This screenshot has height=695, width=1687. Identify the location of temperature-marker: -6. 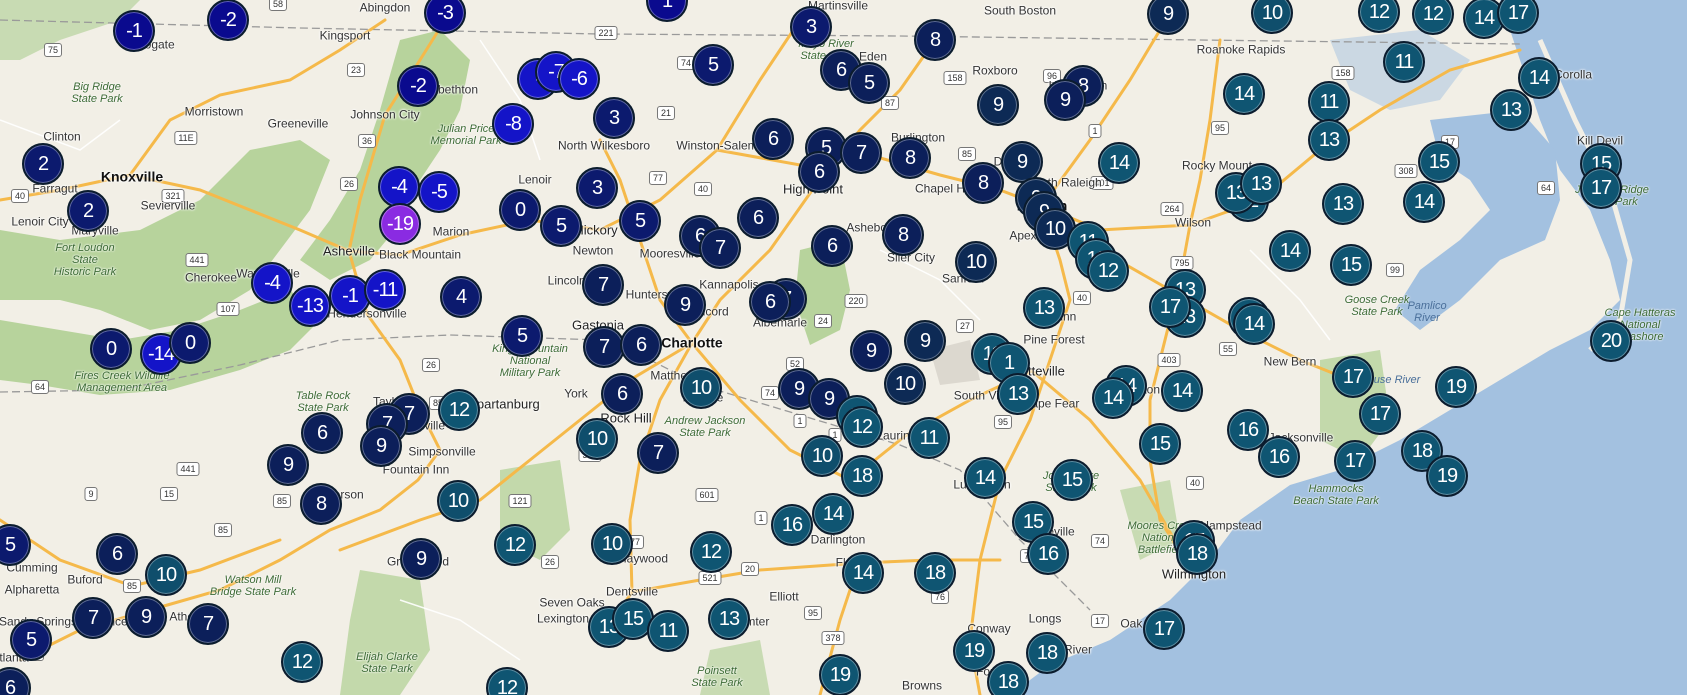
(579, 79).